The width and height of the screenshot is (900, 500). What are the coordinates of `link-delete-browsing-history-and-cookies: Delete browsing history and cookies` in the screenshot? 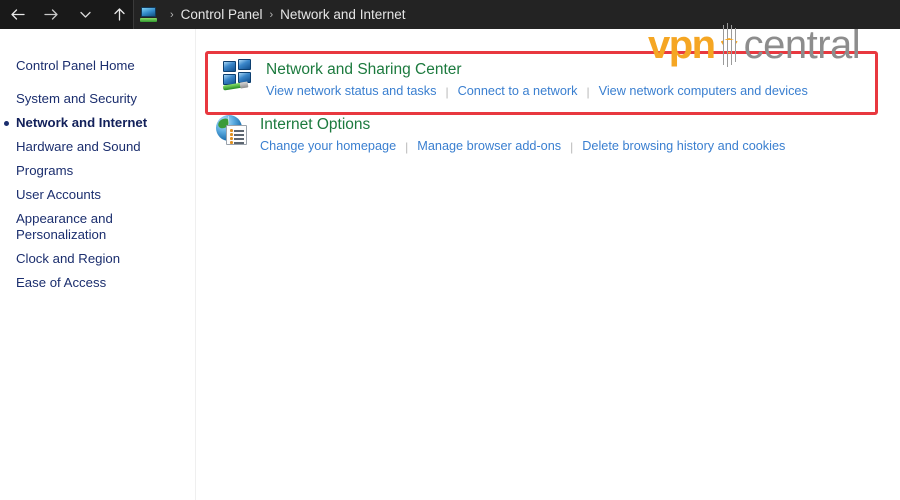 It's located at (683, 146).